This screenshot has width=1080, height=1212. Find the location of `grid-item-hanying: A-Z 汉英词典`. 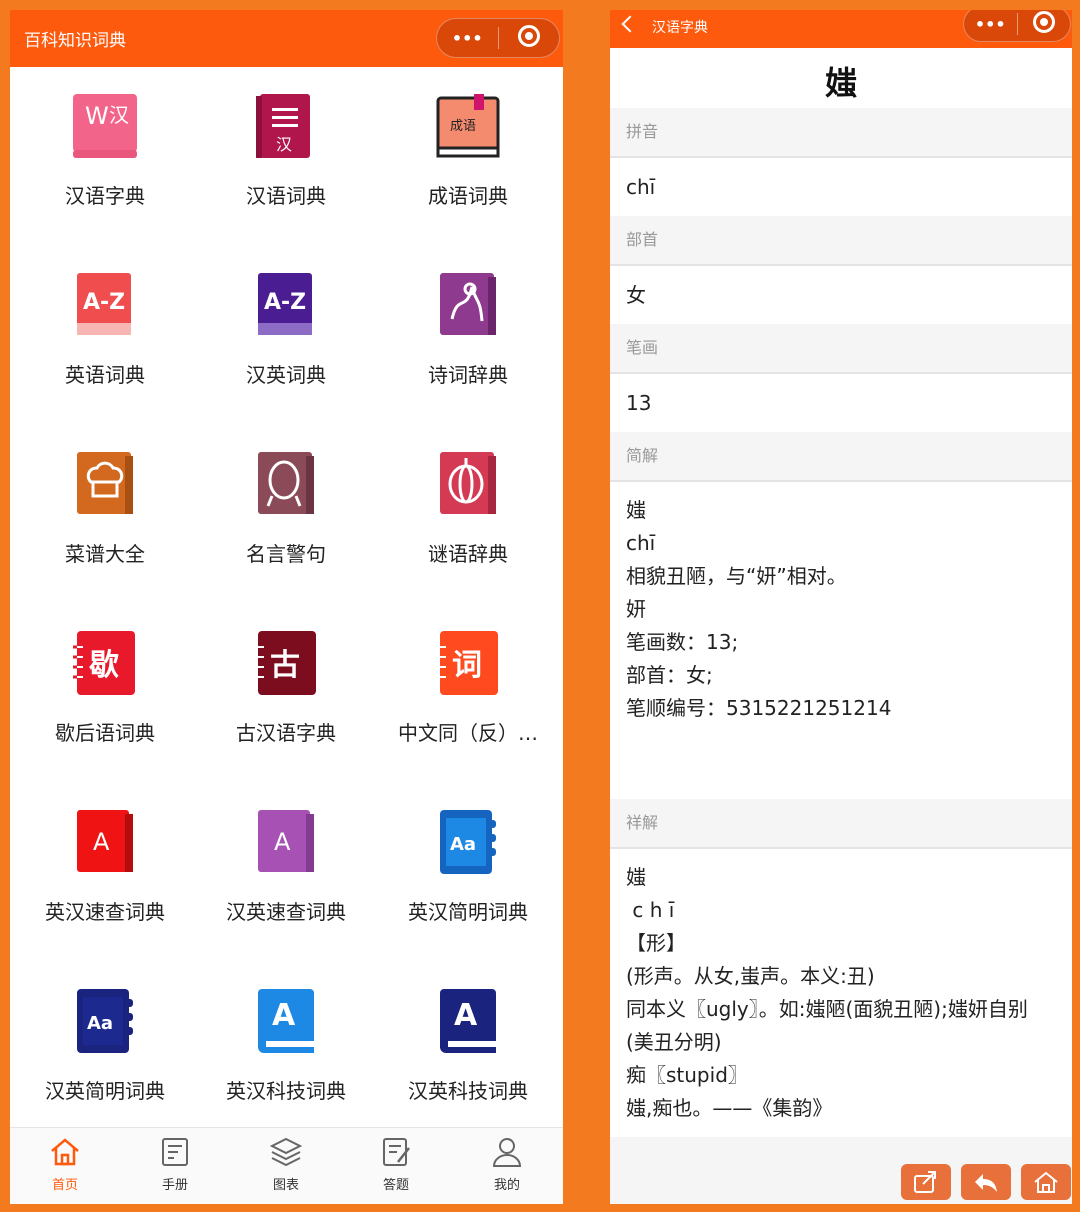

grid-item-hanying: A-Z 汉英词典 is located at coordinates (286, 335).